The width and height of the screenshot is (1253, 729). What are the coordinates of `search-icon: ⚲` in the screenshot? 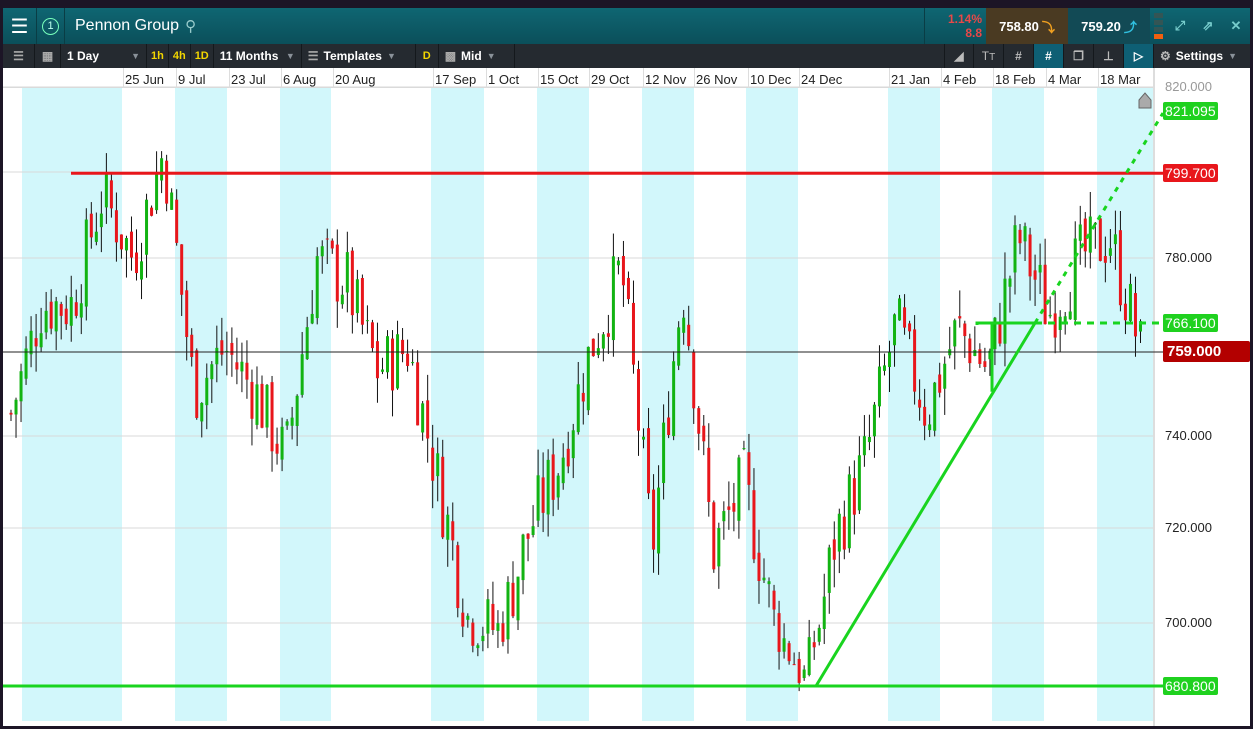 It's located at (190, 26).